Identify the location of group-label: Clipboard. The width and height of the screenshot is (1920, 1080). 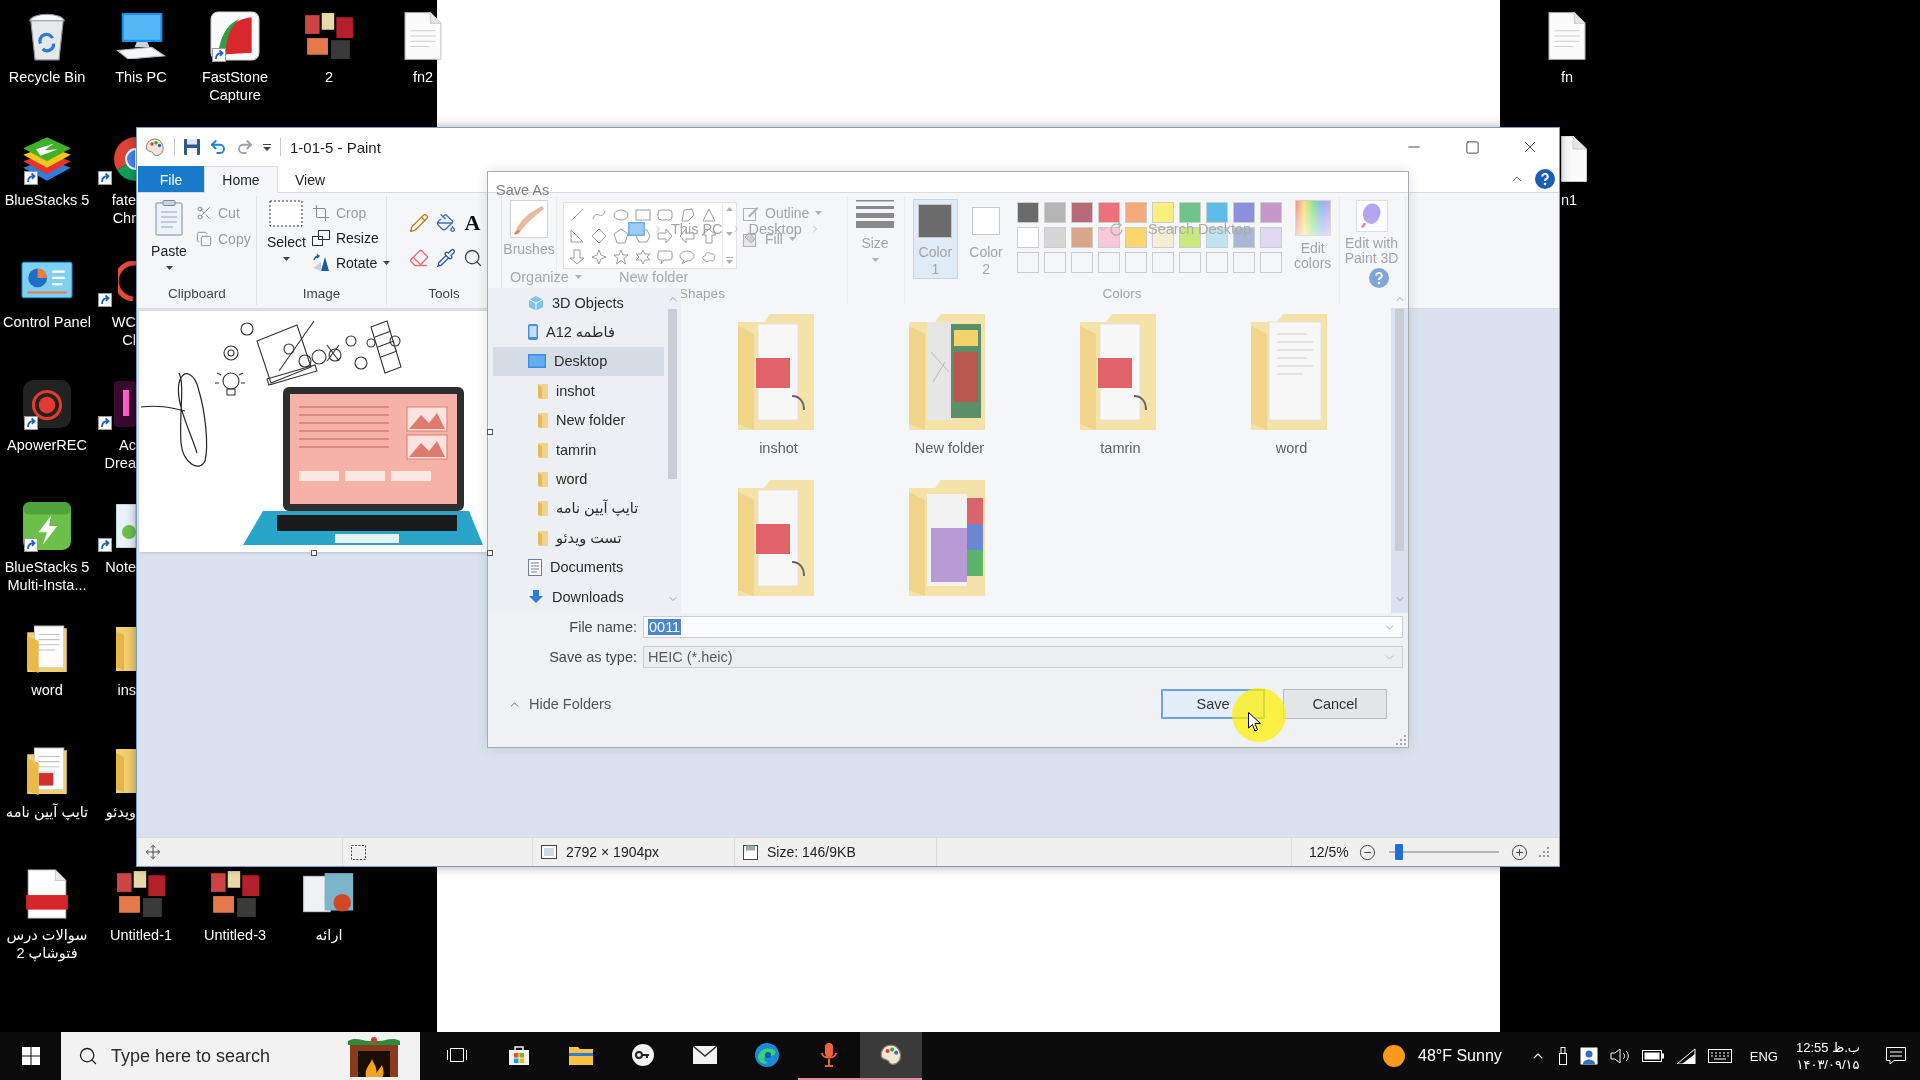
(197, 294).